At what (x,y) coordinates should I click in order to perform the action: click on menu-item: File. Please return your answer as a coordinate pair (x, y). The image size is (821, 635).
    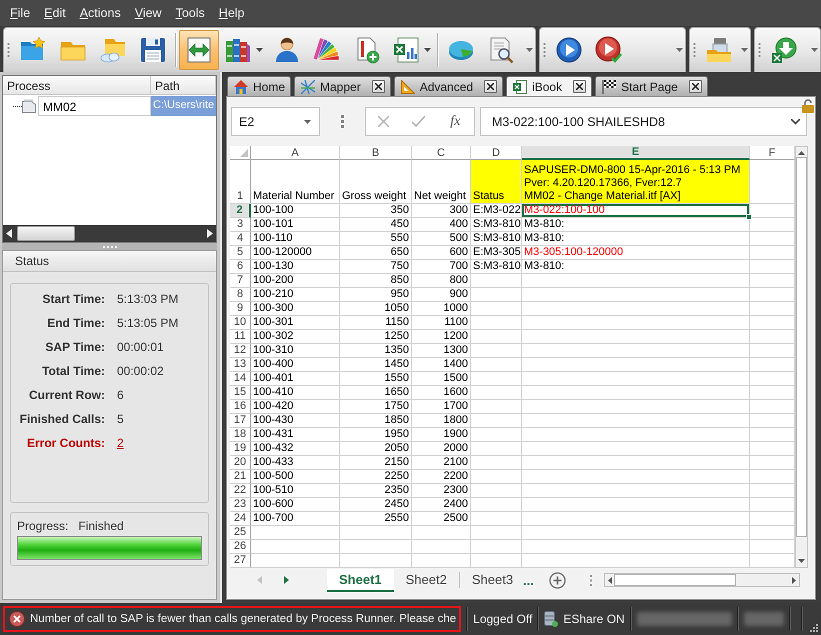
    Looking at the image, I should click on (20, 13).